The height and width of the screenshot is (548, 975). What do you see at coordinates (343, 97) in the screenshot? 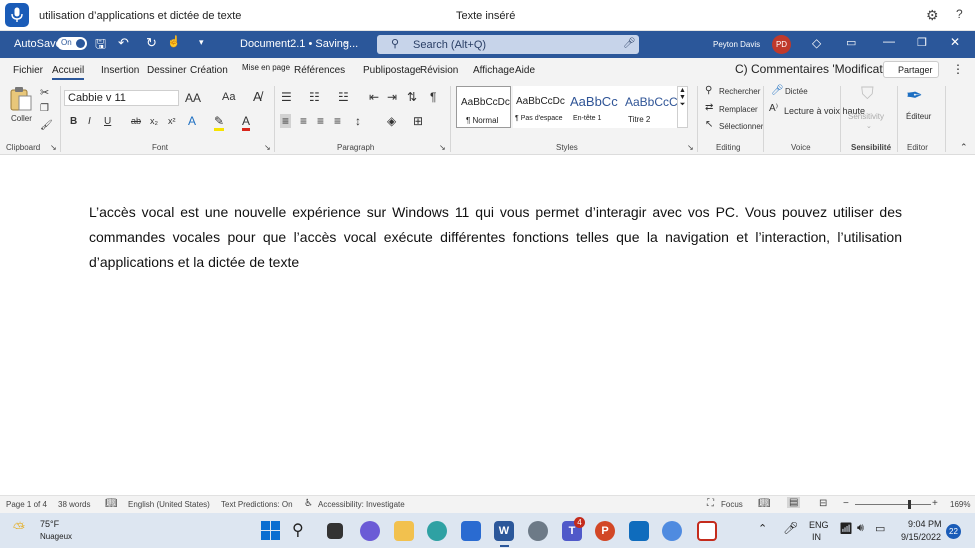
I see `multilevel-list-icon: ☳` at bounding box center [343, 97].